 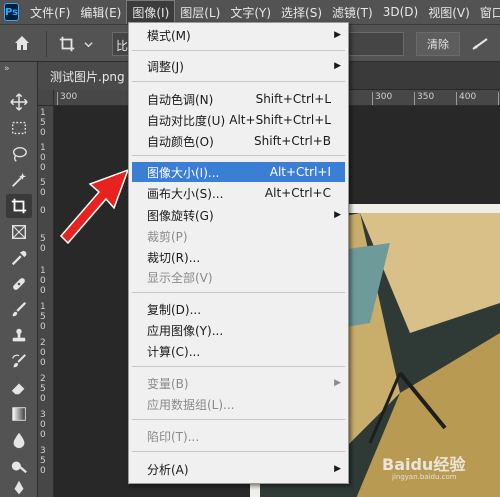 What do you see at coordinates (19, 232) in the screenshot?
I see `frame-tool-icon` at bounding box center [19, 232].